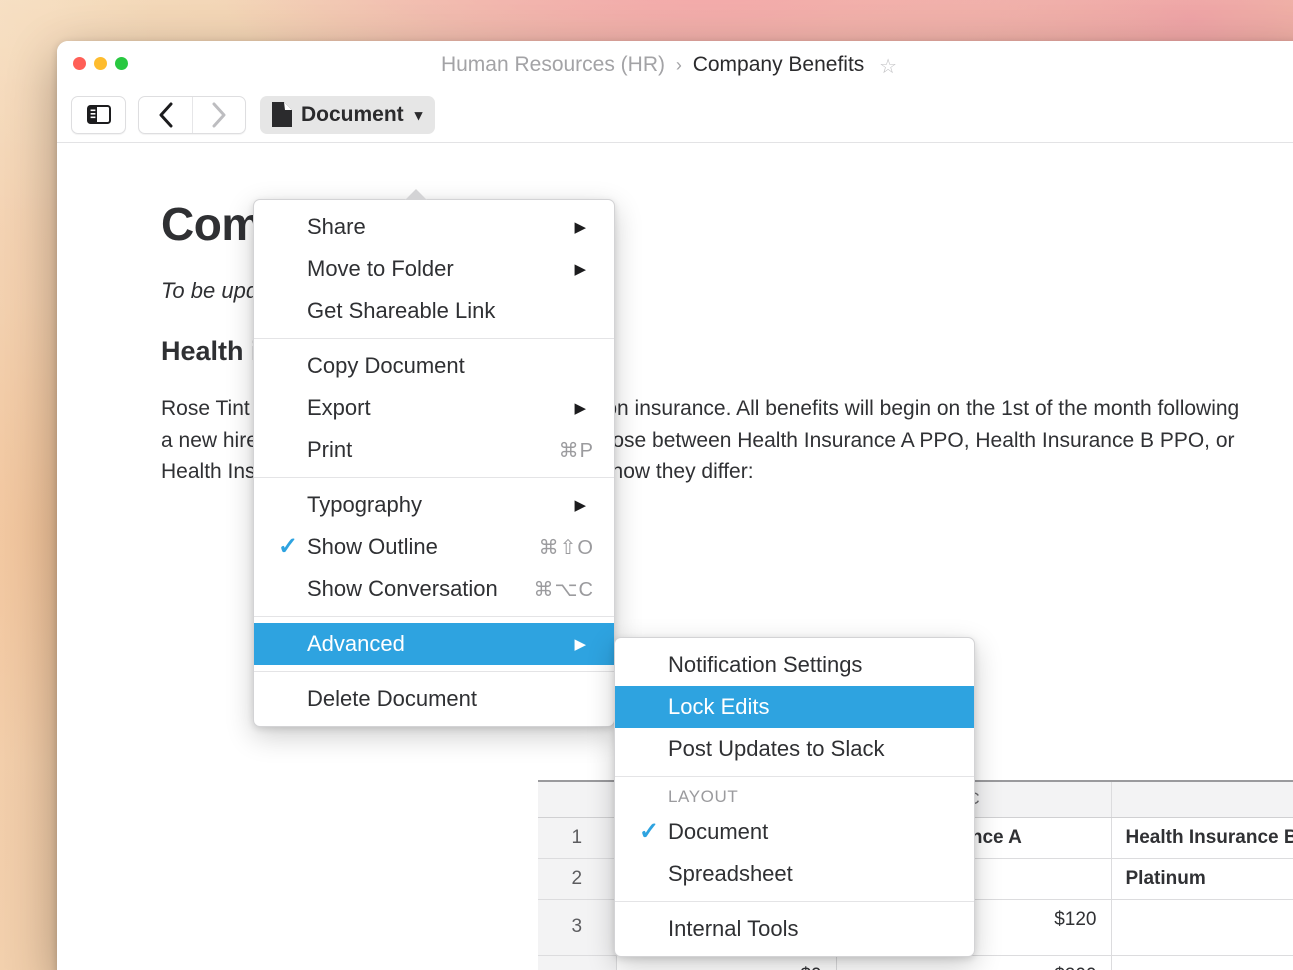  I want to click on navigation-buttons, so click(192, 114).